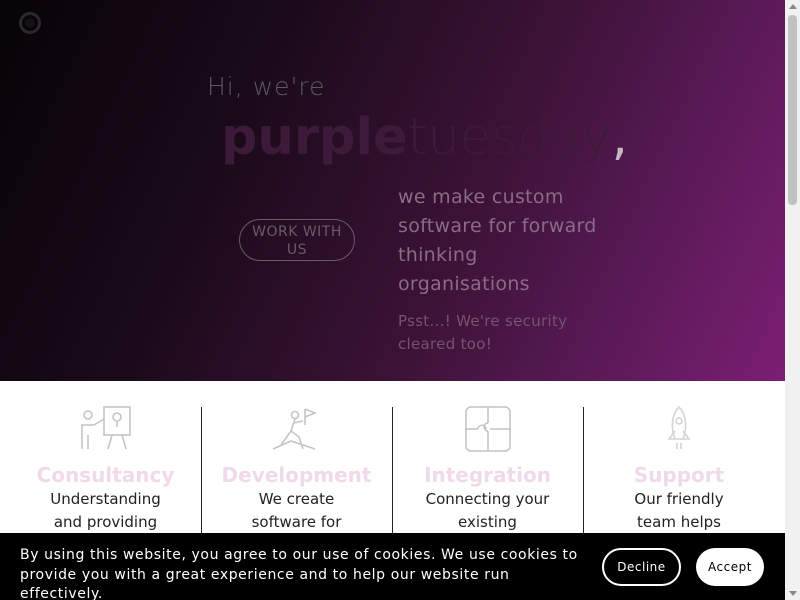  What do you see at coordinates (296, 510) in the screenshot?
I see `service-description: We create software for` at bounding box center [296, 510].